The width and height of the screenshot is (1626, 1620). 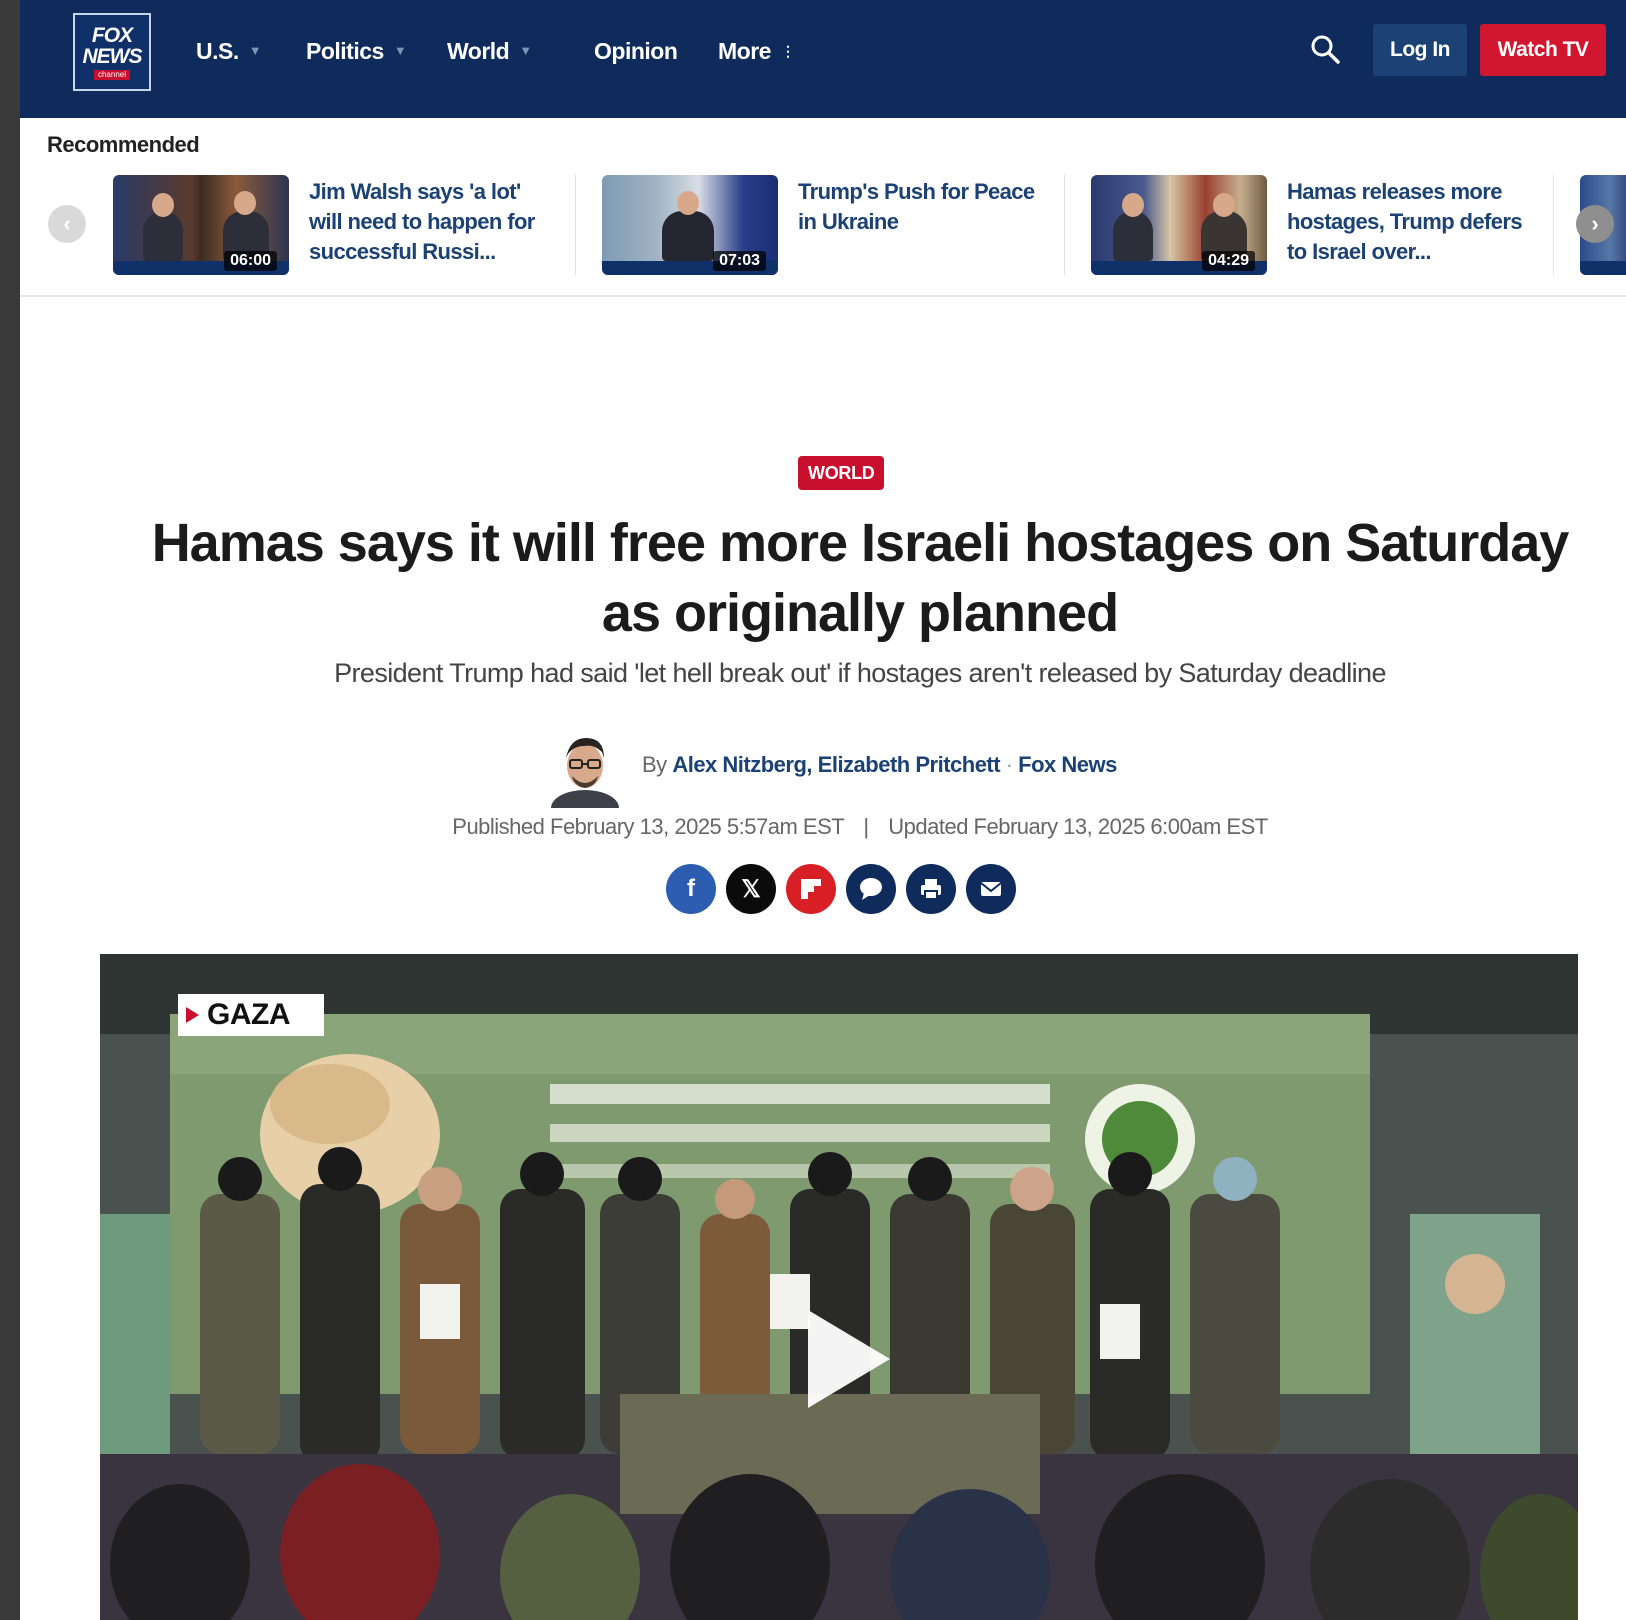 I want to click on location-tag: GAZA, so click(x=251, y=1015).